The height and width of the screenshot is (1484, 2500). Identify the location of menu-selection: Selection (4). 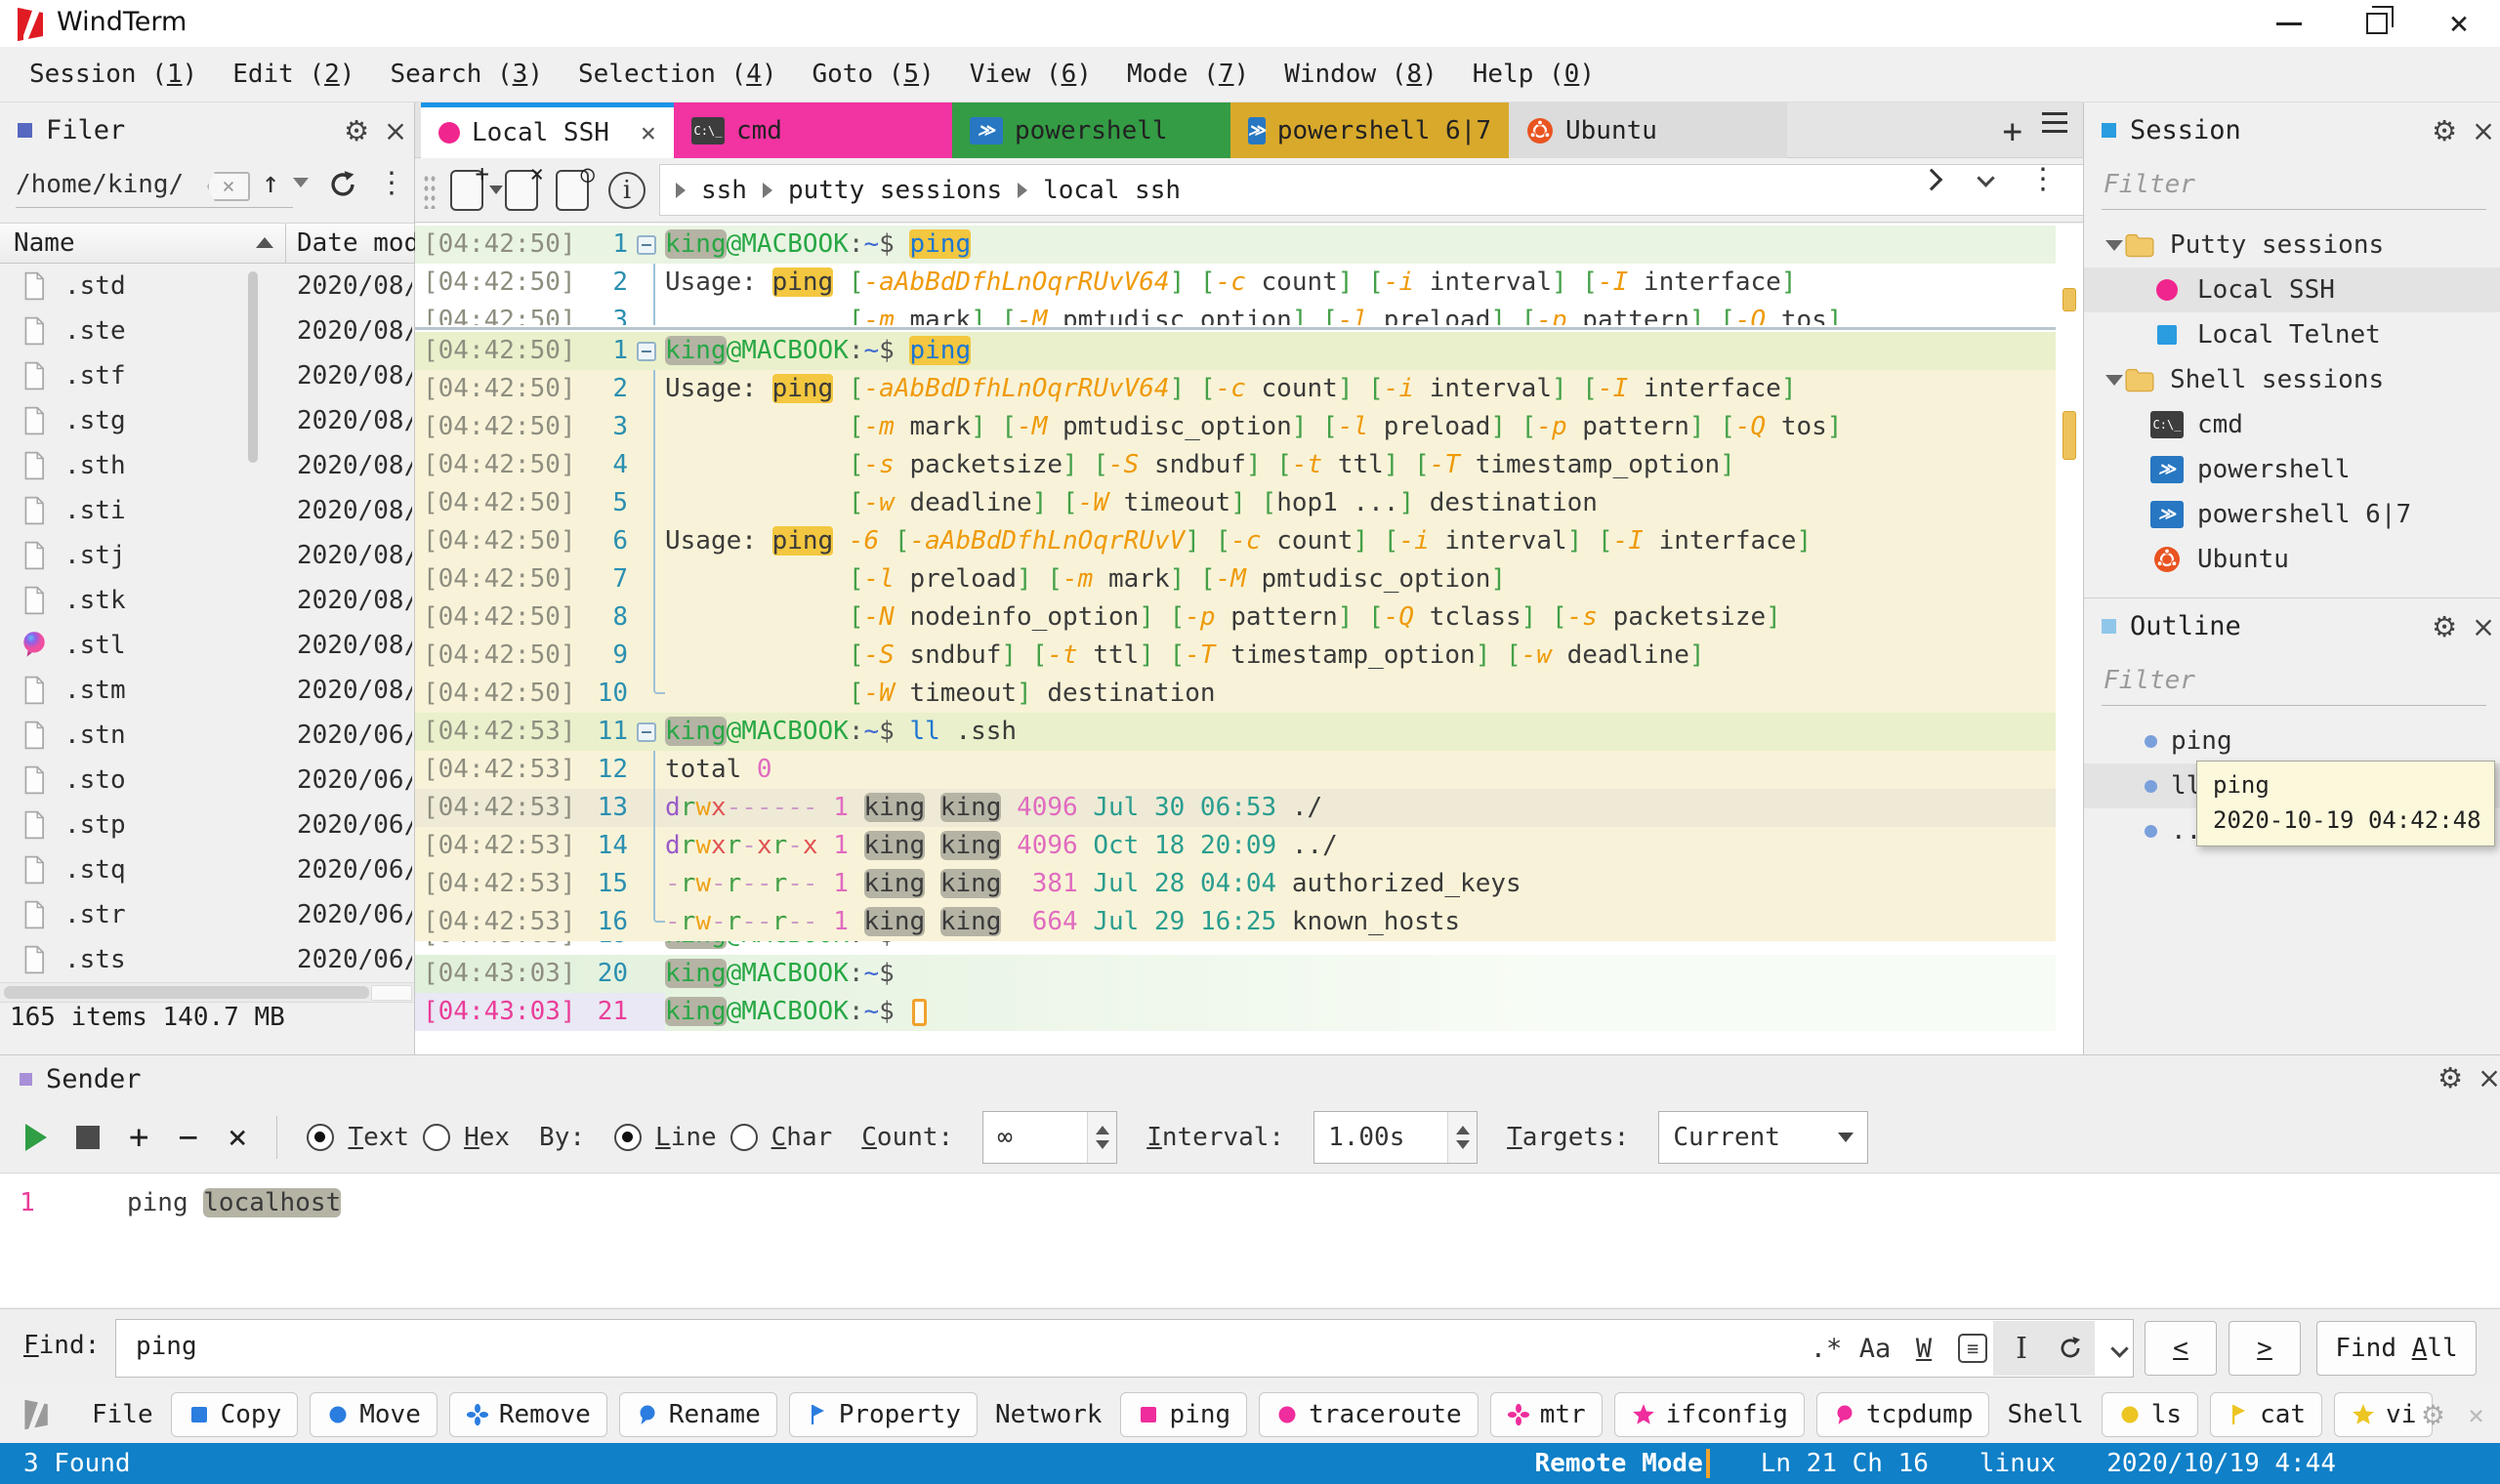
(677, 75).